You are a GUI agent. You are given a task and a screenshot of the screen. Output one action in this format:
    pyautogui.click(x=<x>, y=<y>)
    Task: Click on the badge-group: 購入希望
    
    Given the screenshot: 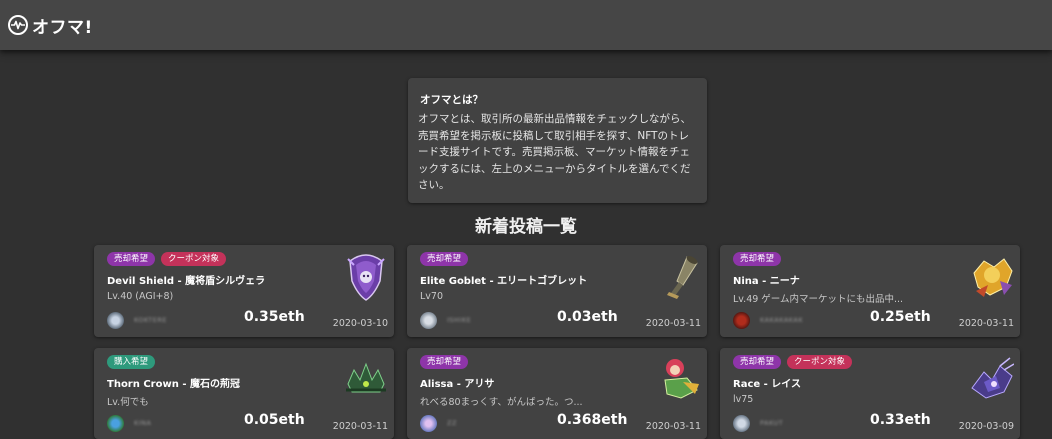 What is the action you would take?
    pyautogui.click(x=131, y=362)
    